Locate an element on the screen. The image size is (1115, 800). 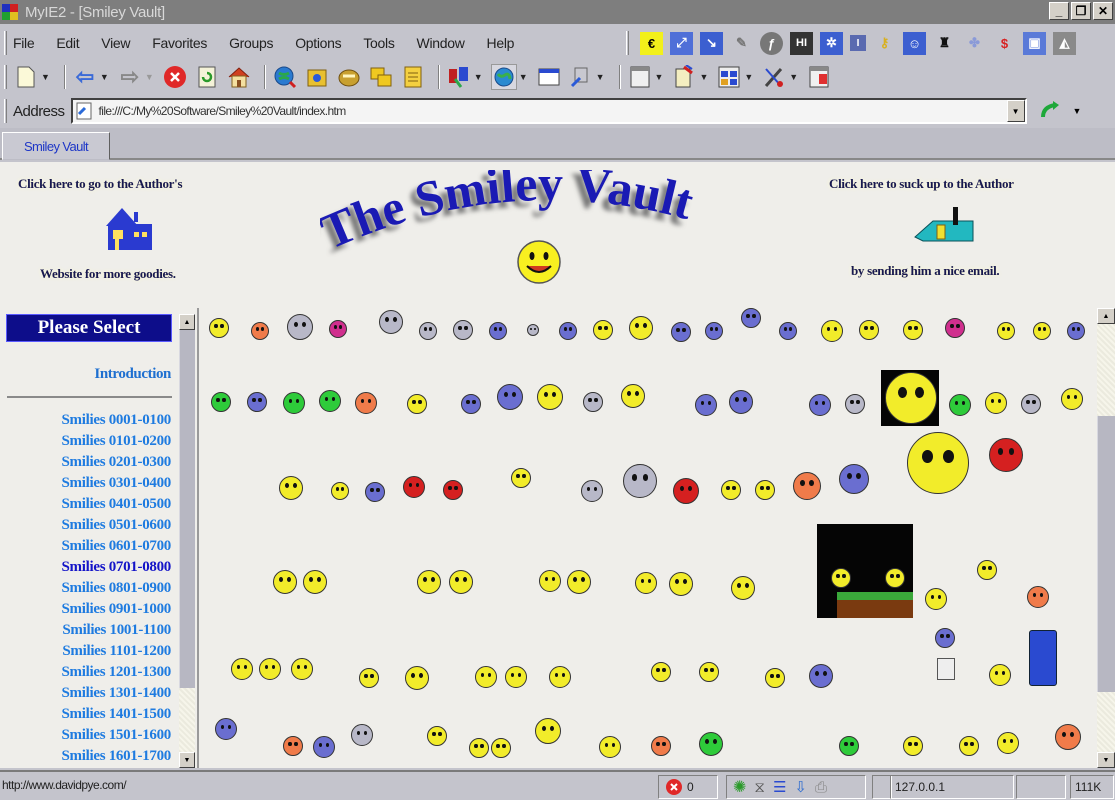
tile-dropdown: ▼ is located at coordinates (748, 77).